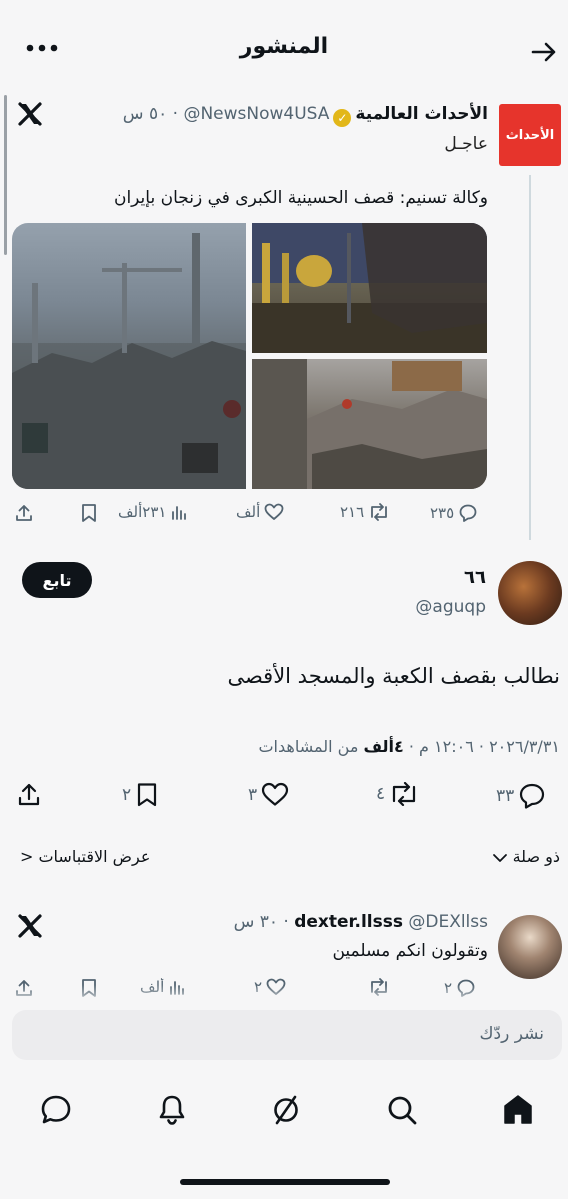  I want to click on quoted-actions: ٢٣١ألف ألف ٢١٦ ٢٣٥, so click(249, 517).